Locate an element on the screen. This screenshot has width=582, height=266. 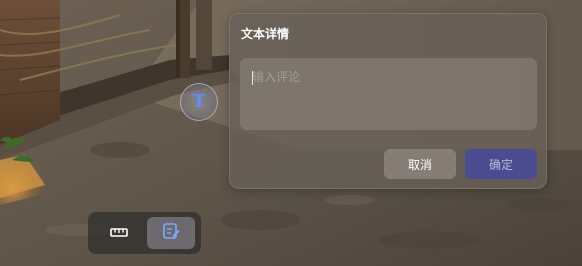
text-annotation-marker: T is located at coordinates (199, 102).